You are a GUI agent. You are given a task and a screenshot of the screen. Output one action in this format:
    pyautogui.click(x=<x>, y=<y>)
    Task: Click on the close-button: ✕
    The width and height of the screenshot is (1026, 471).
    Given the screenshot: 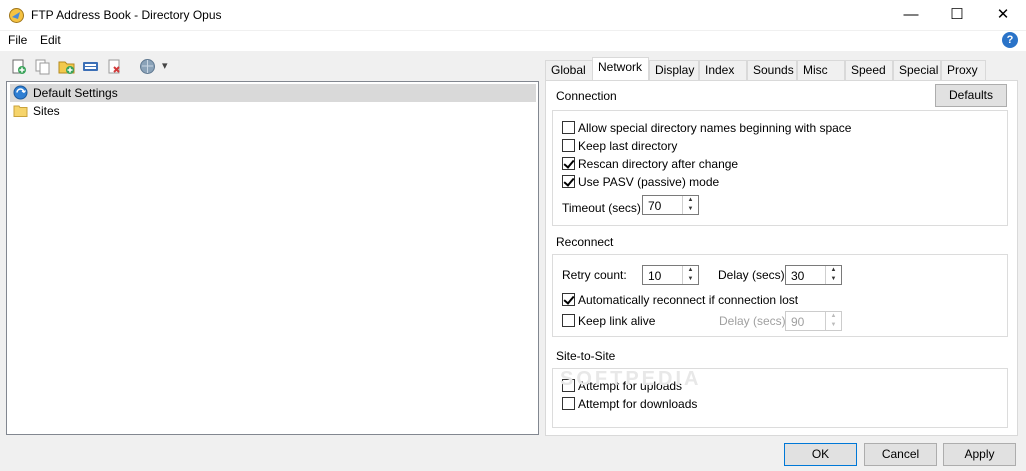 What is the action you would take?
    pyautogui.click(x=1003, y=15)
    